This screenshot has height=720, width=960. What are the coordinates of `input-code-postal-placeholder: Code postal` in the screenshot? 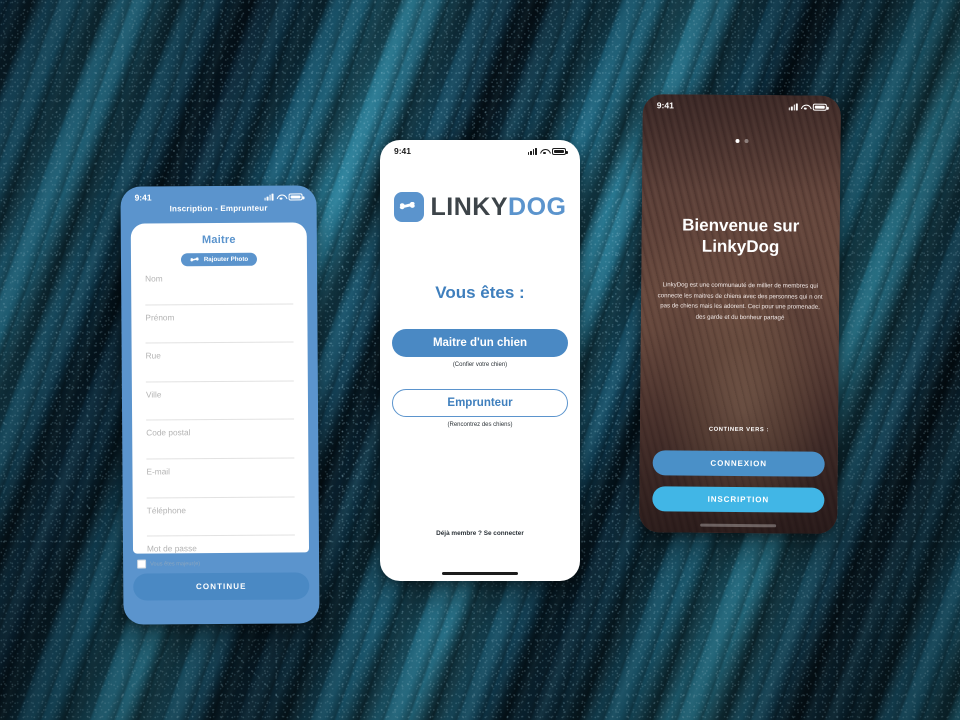 It's located at (168, 432).